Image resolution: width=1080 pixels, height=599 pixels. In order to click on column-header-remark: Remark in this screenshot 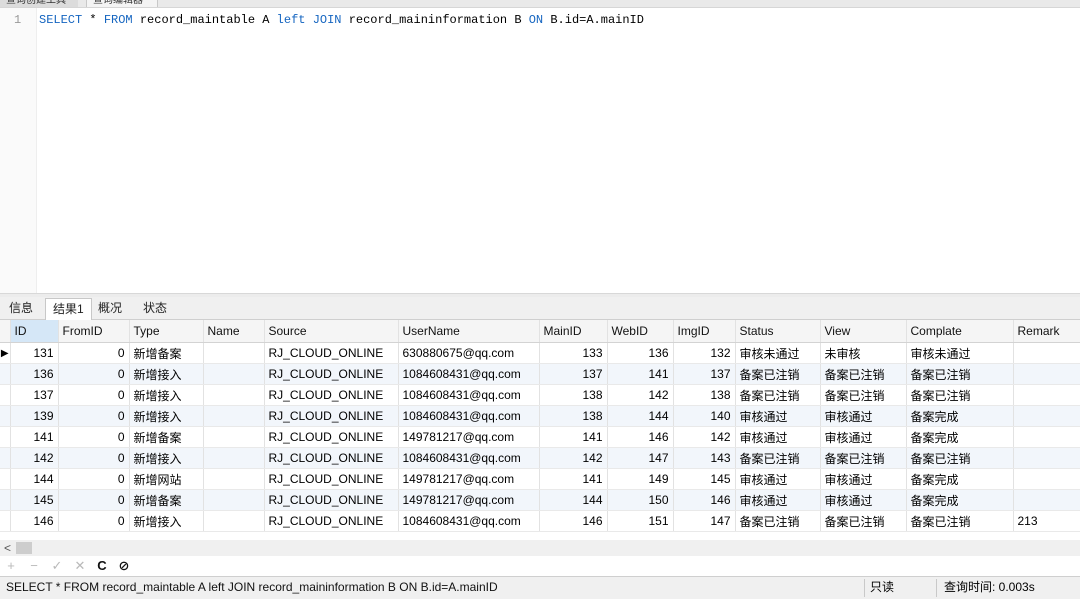, I will do `click(1046, 331)`.